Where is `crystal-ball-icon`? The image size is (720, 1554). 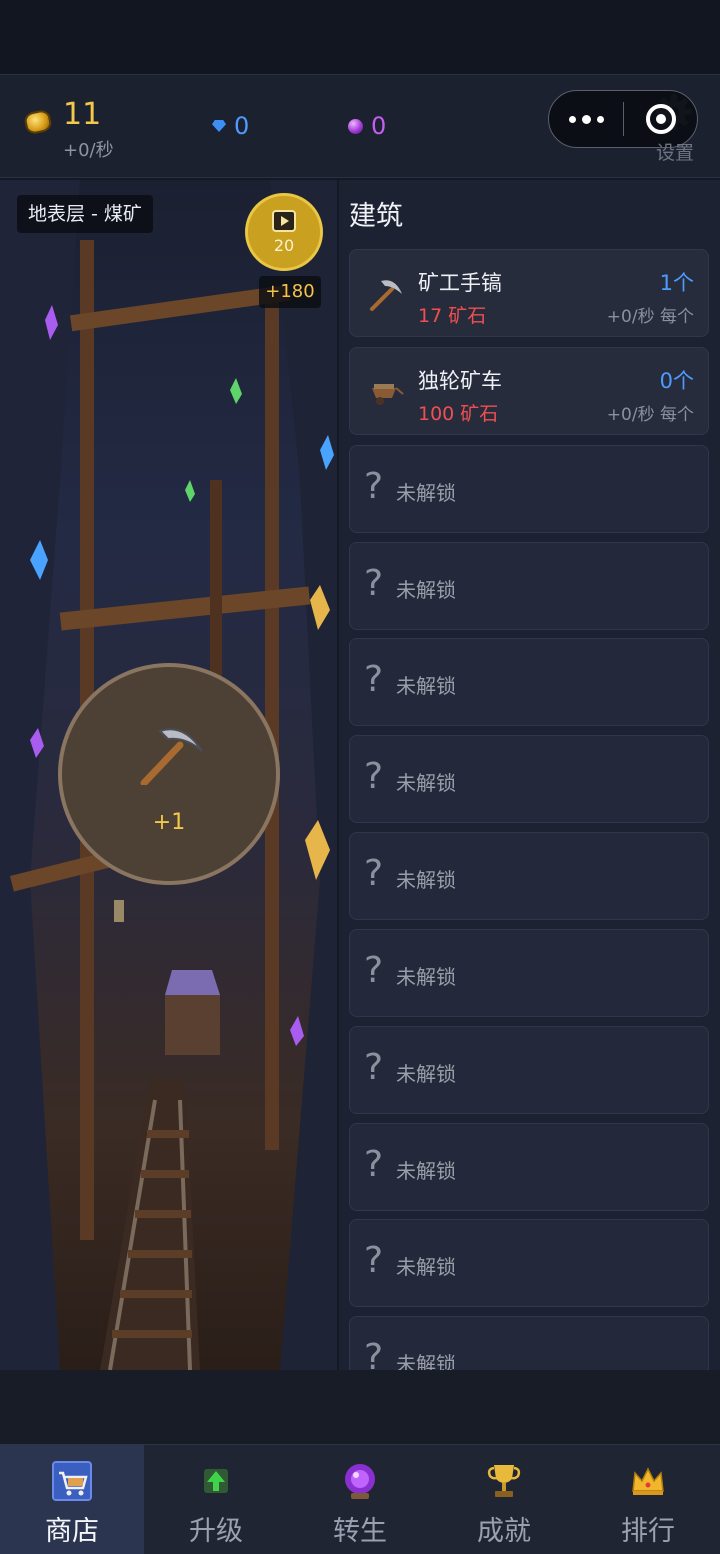 crystal-ball-icon is located at coordinates (360, 1481).